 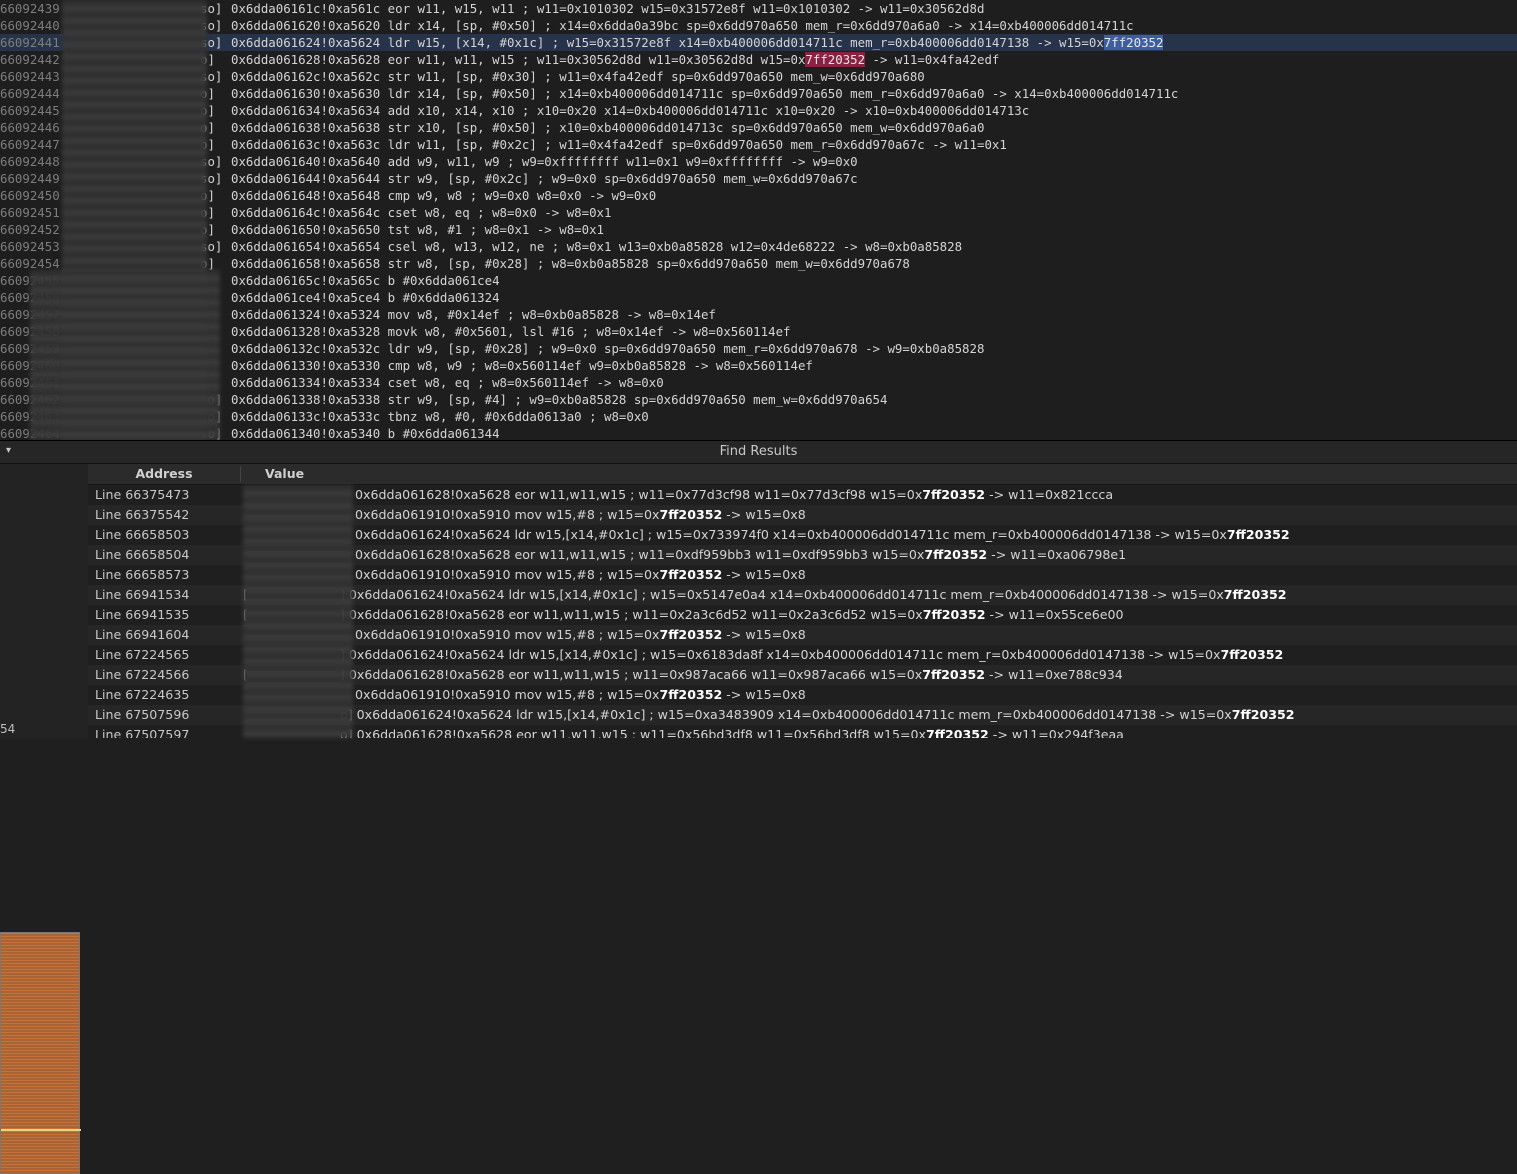 I want to click on result-address: Line 67224635, so click(x=142, y=695).